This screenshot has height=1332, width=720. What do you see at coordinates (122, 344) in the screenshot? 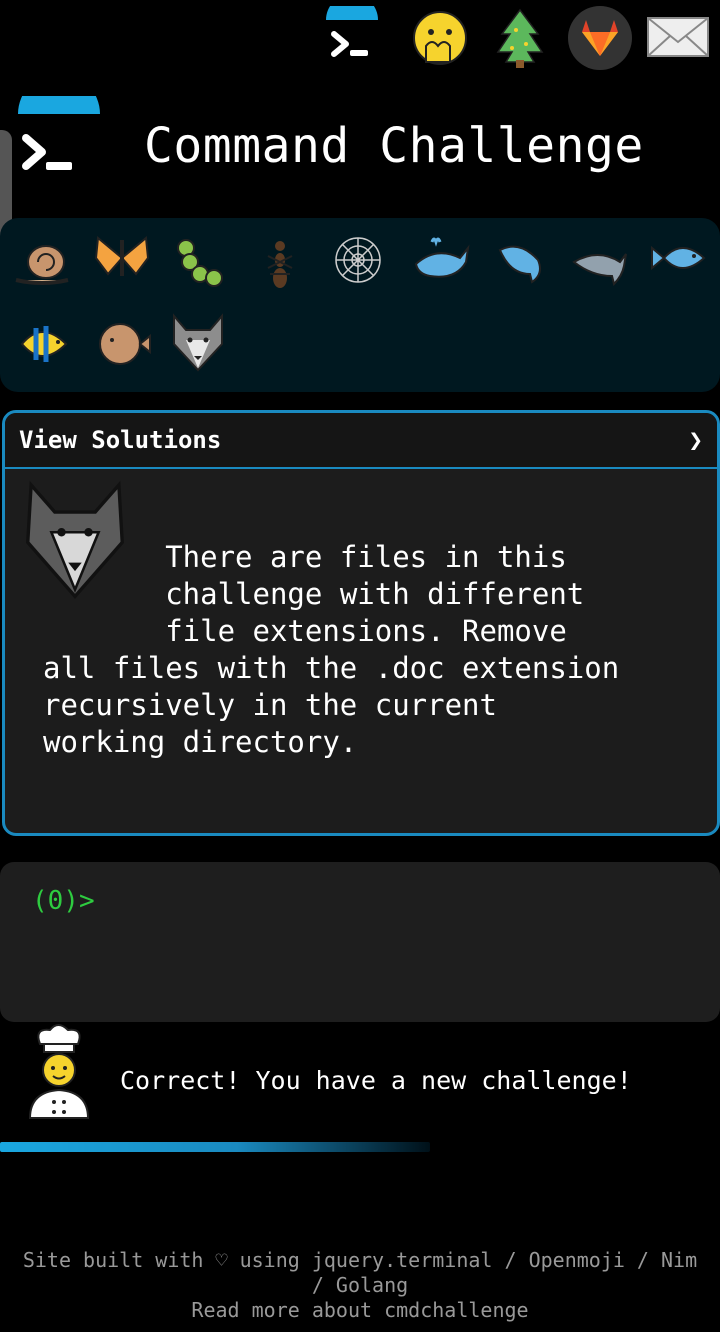
I see `blowfish-icon` at bounding box center [122, 344].